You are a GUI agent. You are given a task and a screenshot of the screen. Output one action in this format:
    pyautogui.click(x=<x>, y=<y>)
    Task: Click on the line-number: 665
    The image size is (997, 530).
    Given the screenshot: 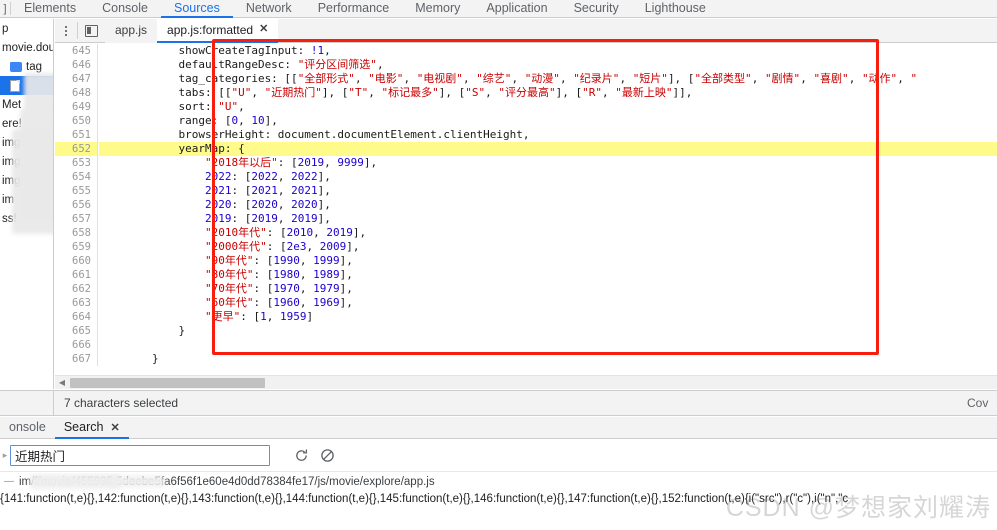 What is the action you would take?
    pyautogui.click(x=76, y=331)
    